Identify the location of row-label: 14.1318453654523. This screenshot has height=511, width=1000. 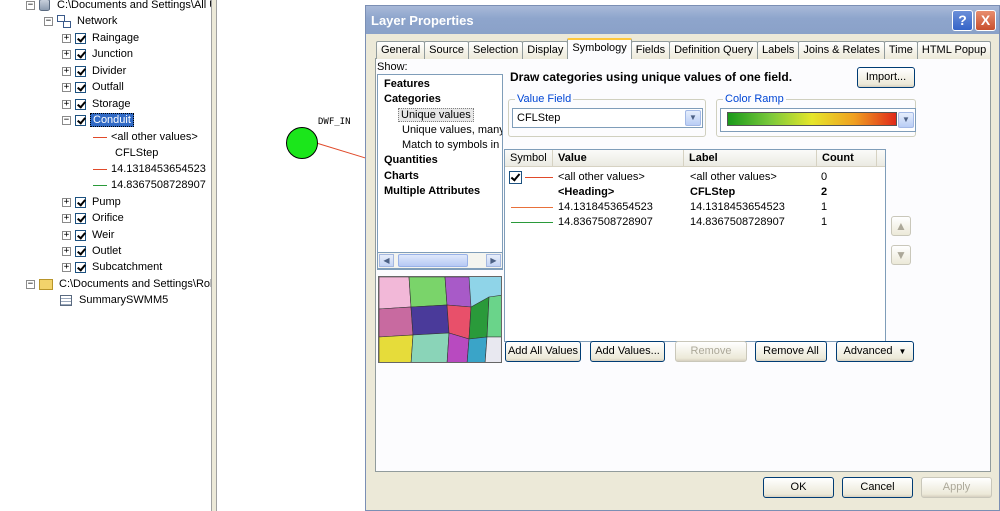
(737, 207).